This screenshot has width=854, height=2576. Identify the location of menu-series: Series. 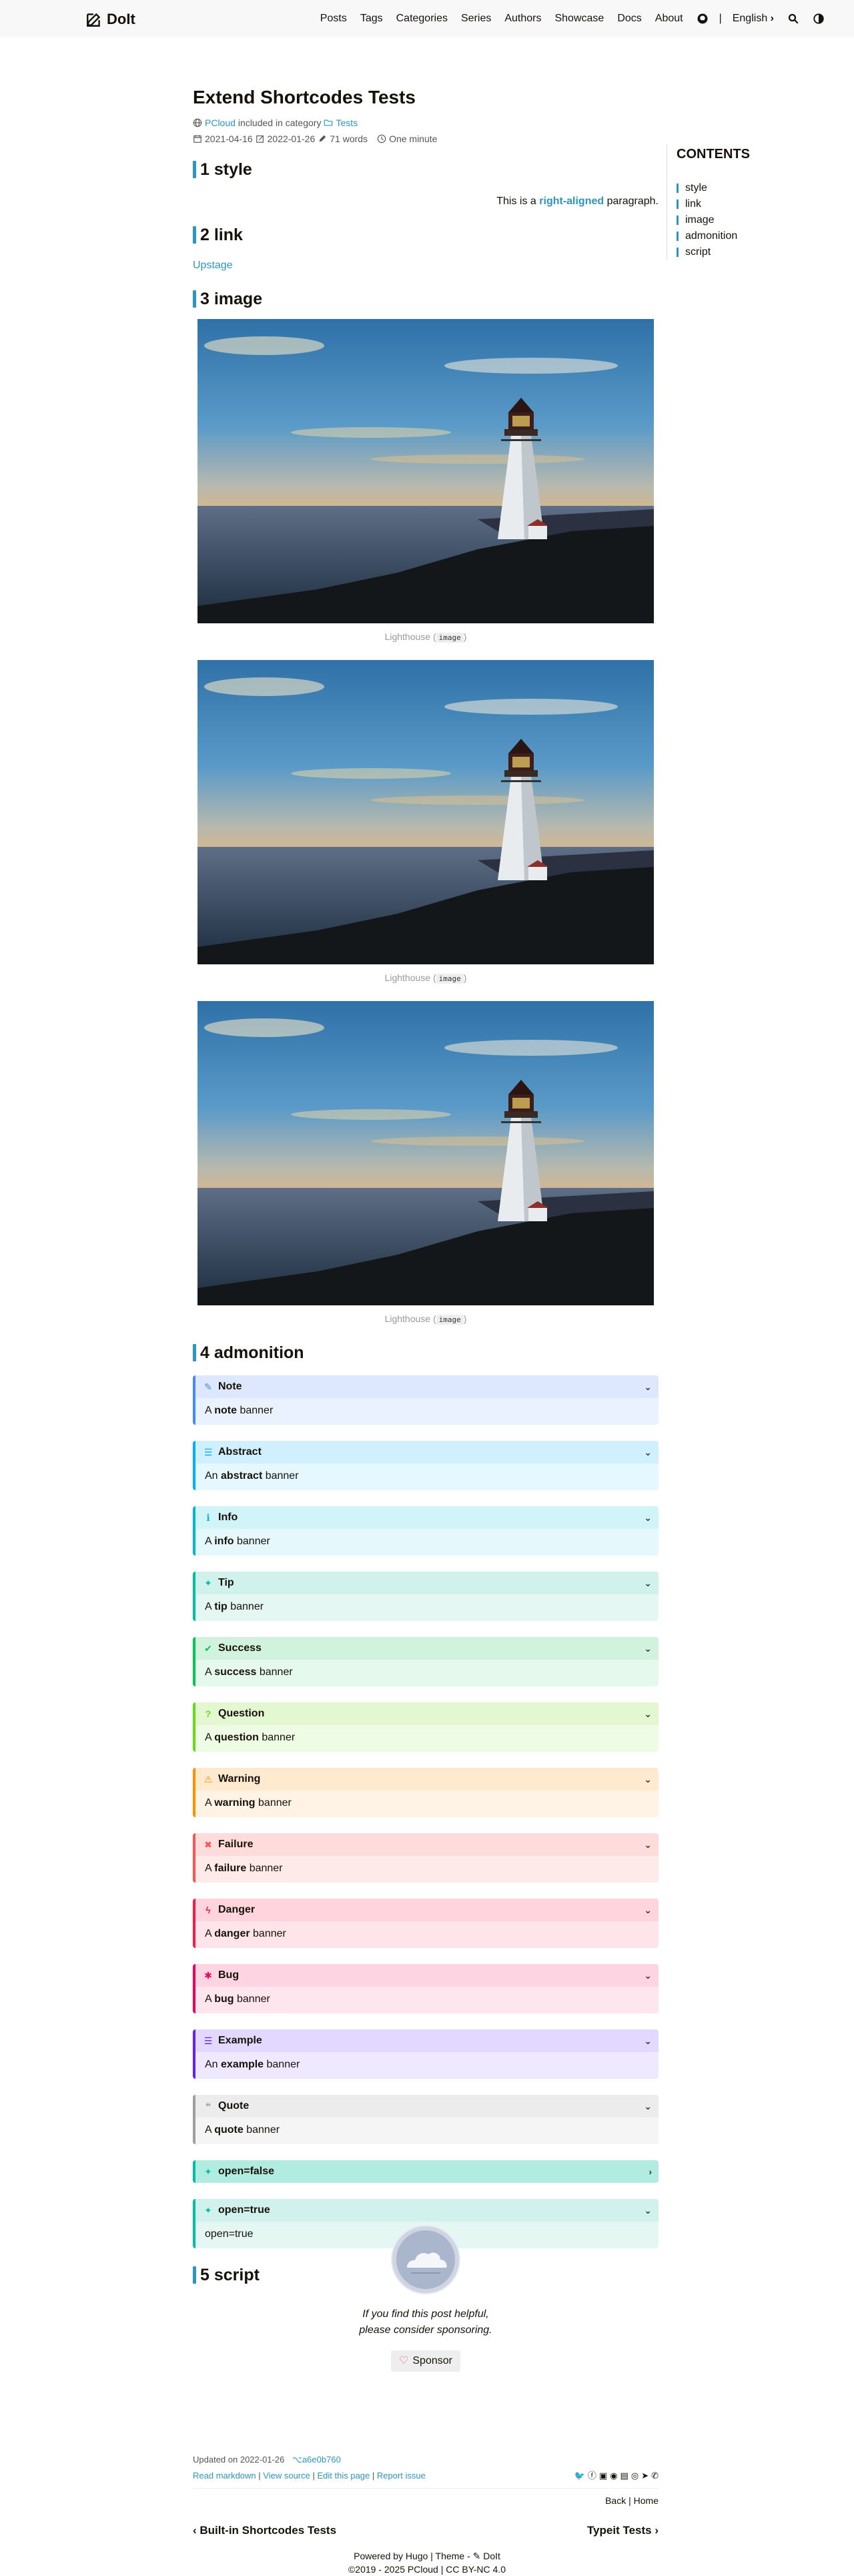
(476, 19).